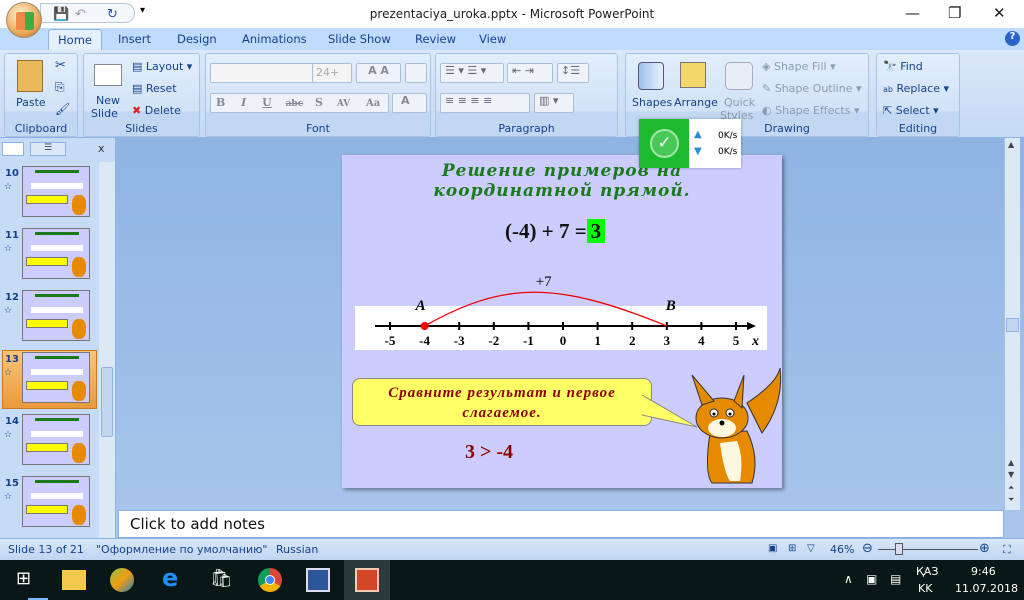 This screenshot has width=1024, height=600. Describe the element at coordinates (416, 73) in the screenshot. I see `clear-formatting-icon` at that location.